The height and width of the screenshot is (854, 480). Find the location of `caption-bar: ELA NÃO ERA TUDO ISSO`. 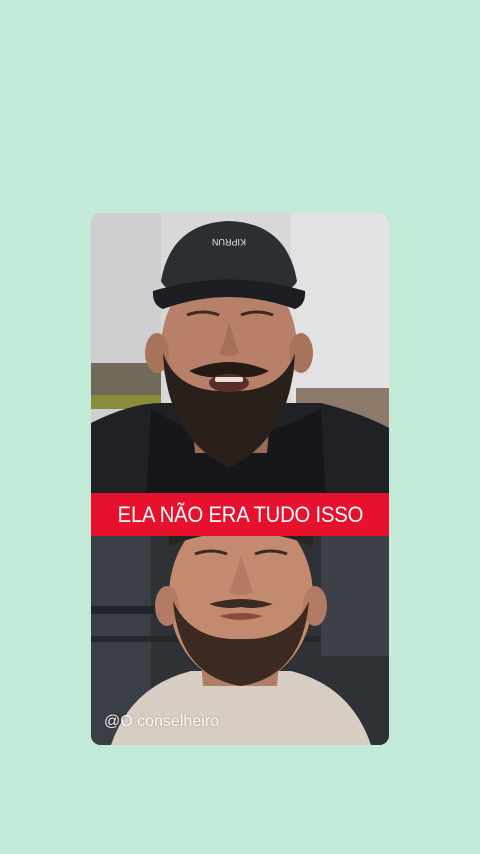

caption-bar: ELA NÃO ERA TUDO ISSO is located at coordinates (240, 514).